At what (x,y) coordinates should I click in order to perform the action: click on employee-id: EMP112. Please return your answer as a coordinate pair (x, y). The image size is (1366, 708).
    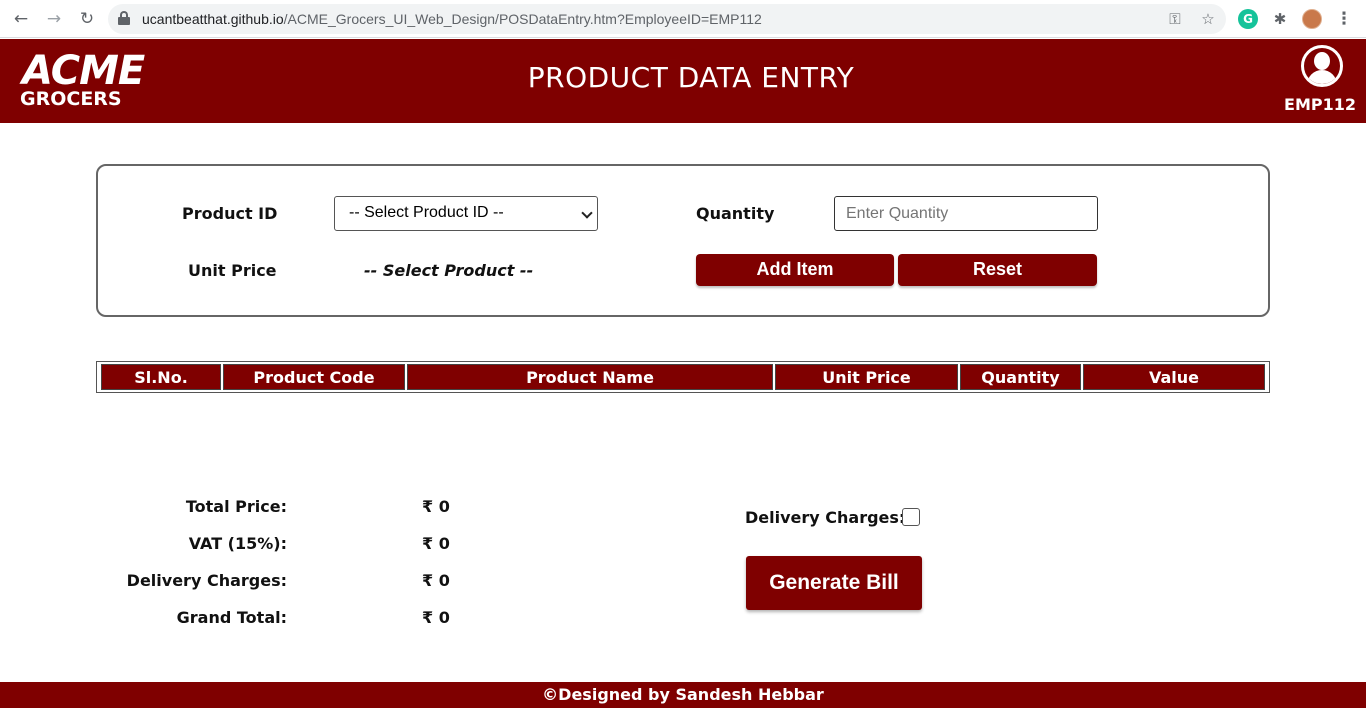
    Looking at the image, I should click on (1320, 104).